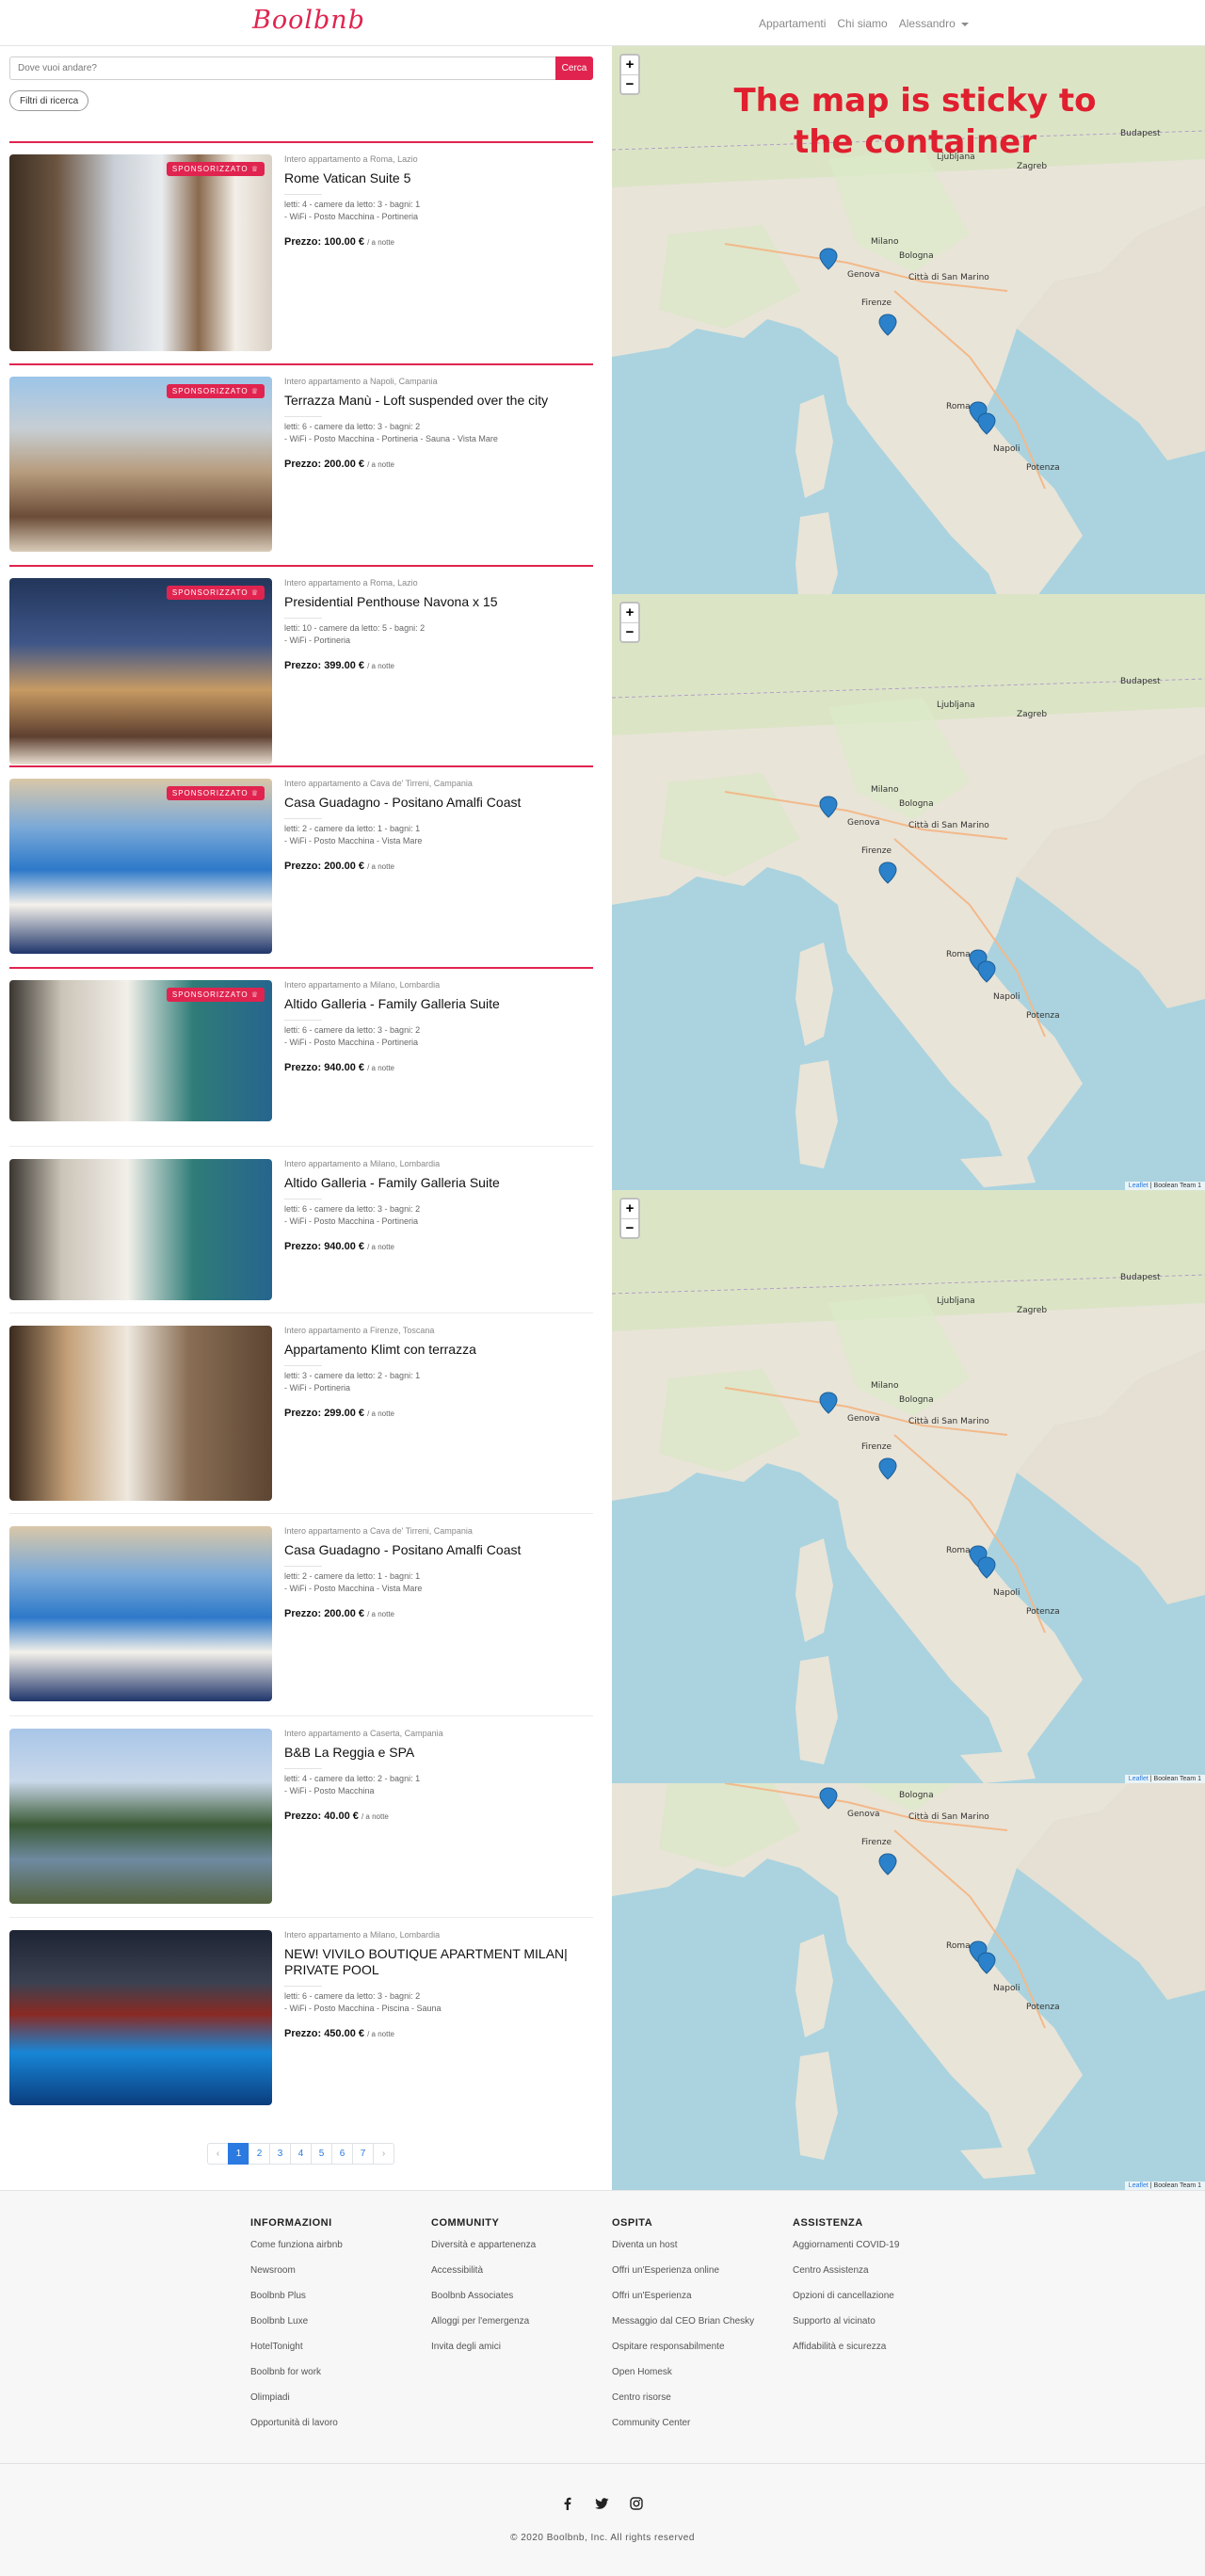  I want to click on listing-title: Rome Vatican Suite 5, so click(438, 178).